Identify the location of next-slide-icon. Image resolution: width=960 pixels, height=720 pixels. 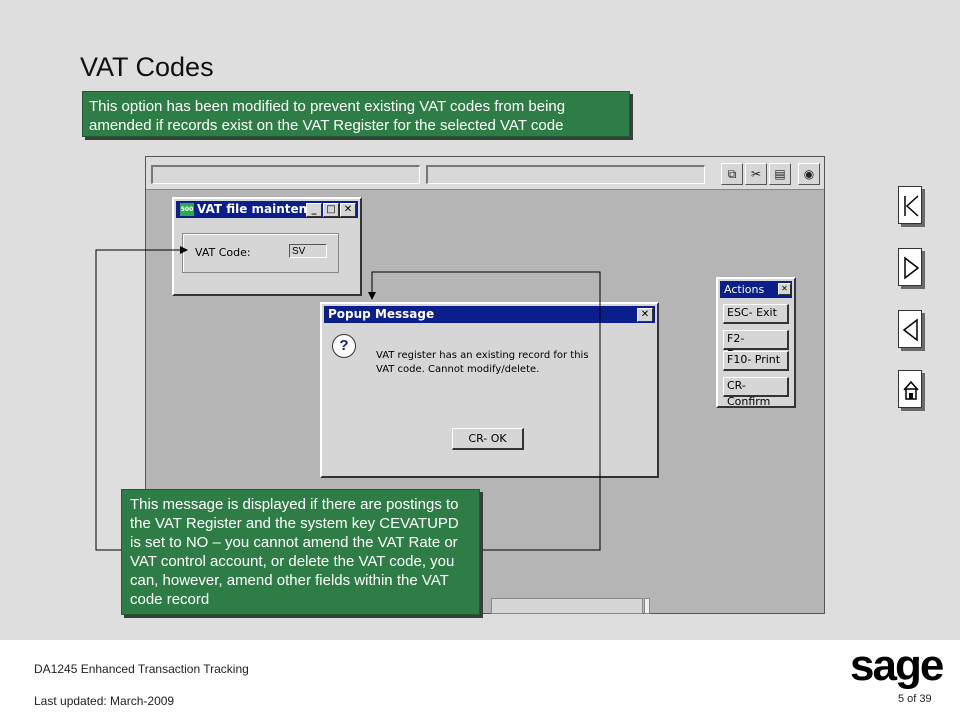
(912, 268).